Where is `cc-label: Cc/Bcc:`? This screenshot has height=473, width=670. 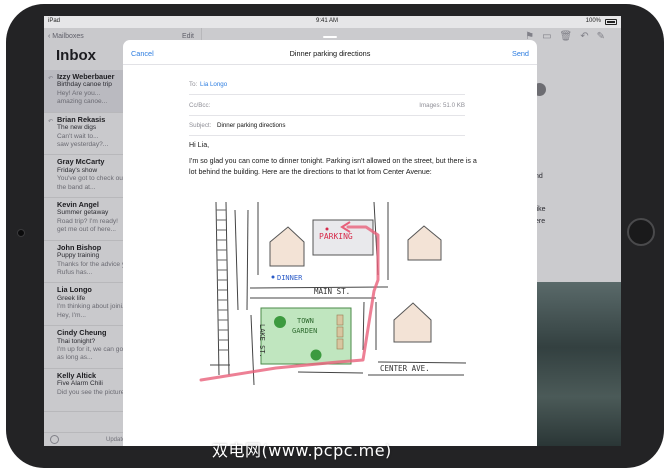 cc-label: Cc/Bcc: is located at coordinates (200, 105).